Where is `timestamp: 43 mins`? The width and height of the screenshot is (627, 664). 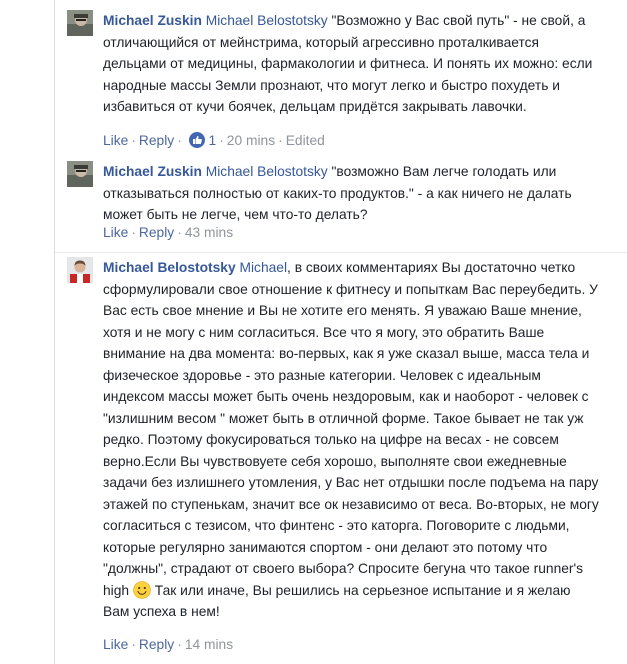 timestamp: 43 mins is located at coordinates (209, 232).